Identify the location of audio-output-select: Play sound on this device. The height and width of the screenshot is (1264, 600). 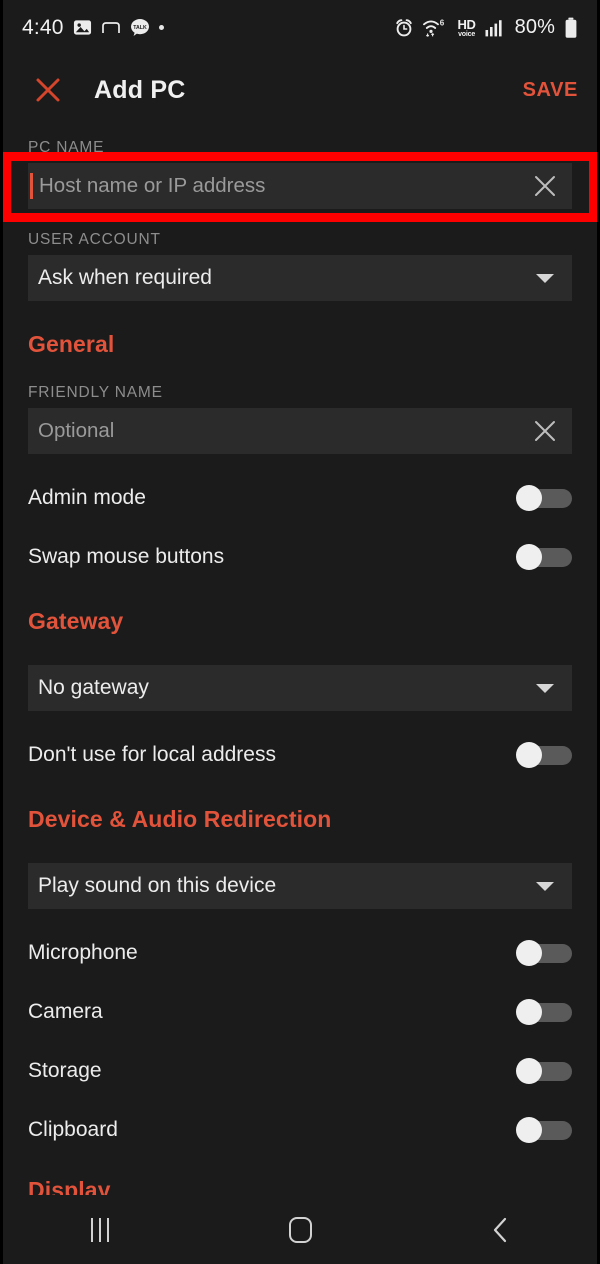
(300, 886).